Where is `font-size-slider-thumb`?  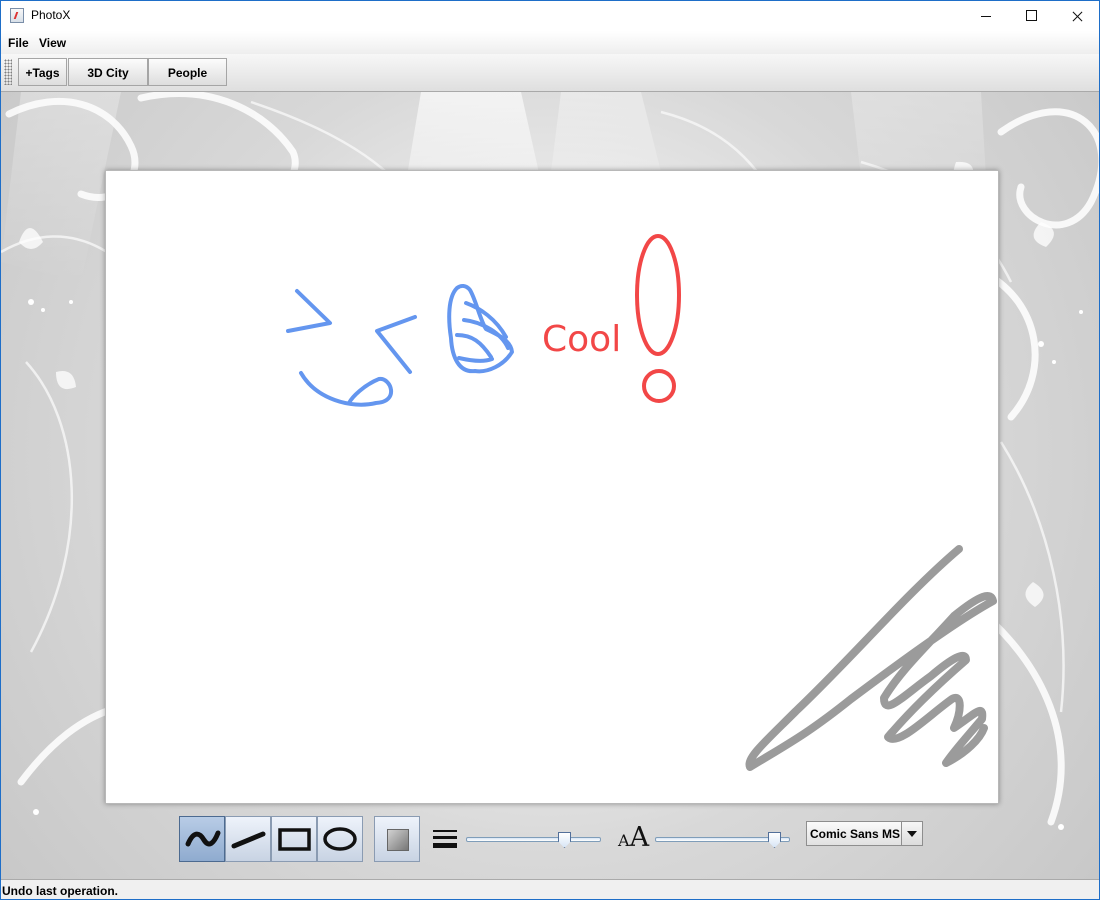 font-size-slider-thumb is located at coordinates (774, 840).